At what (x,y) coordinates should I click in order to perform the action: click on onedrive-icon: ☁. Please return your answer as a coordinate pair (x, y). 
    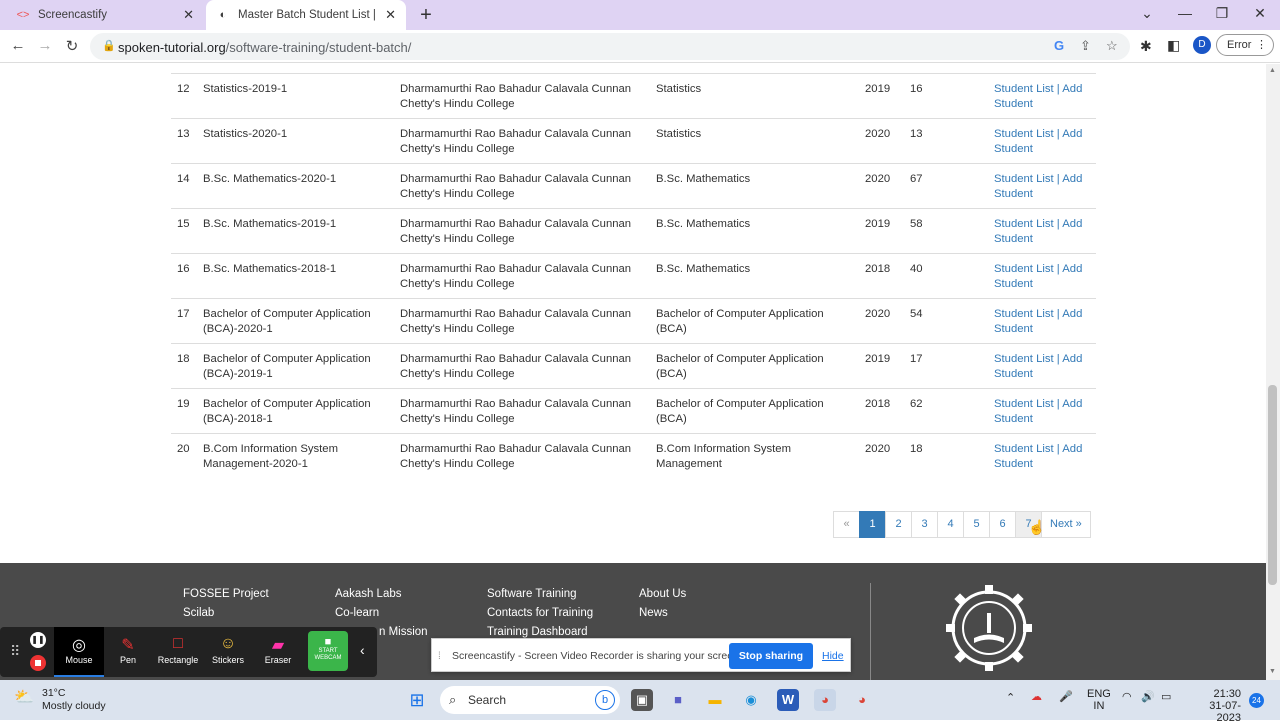
    Looking at the image, I should click on (1036, 697).